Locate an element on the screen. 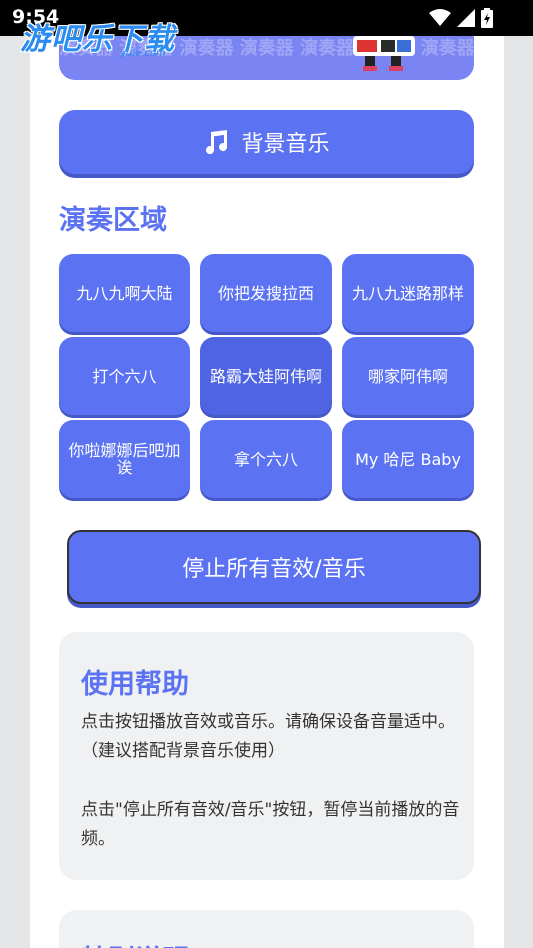 The height and width of the screenshot is (948, 533). sound-button: 你啦娜娜后吧加诶 is located at coordinates (124, 459).